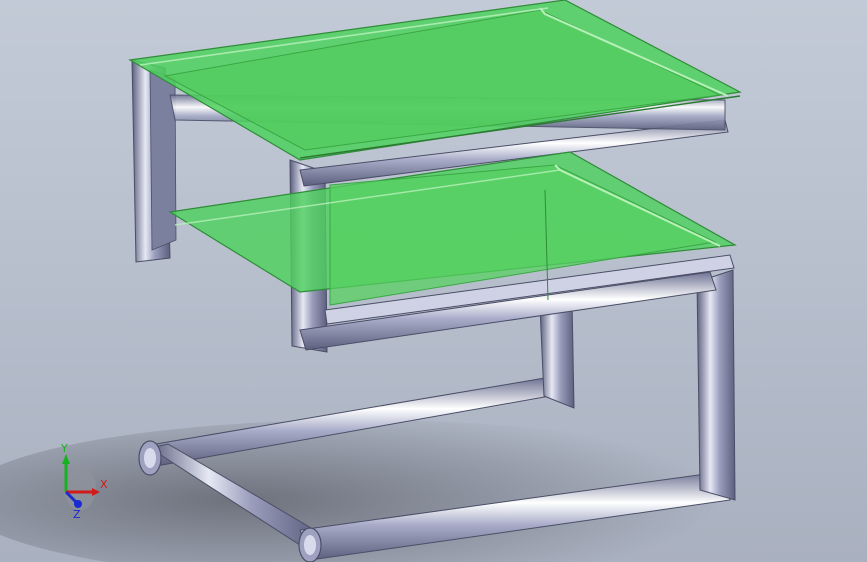 Image resolution: width=867 pixels, height=562 pixels. What do you see at coordinates (84, 481) in the screenshot?
I see `coordinate-triad: Y X Z` at bounding box center [84, 481].